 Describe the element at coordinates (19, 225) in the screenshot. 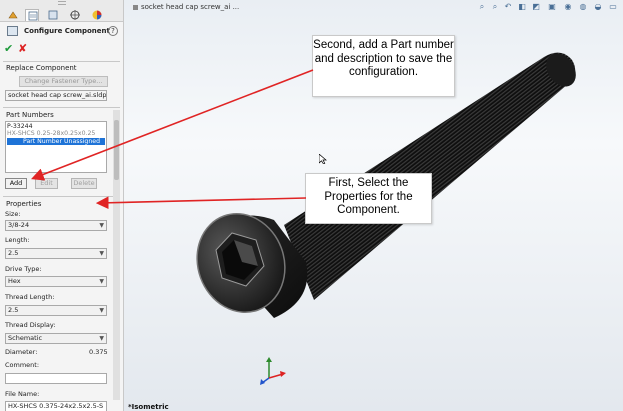

I see `size-value: 3/8-24` at that location.